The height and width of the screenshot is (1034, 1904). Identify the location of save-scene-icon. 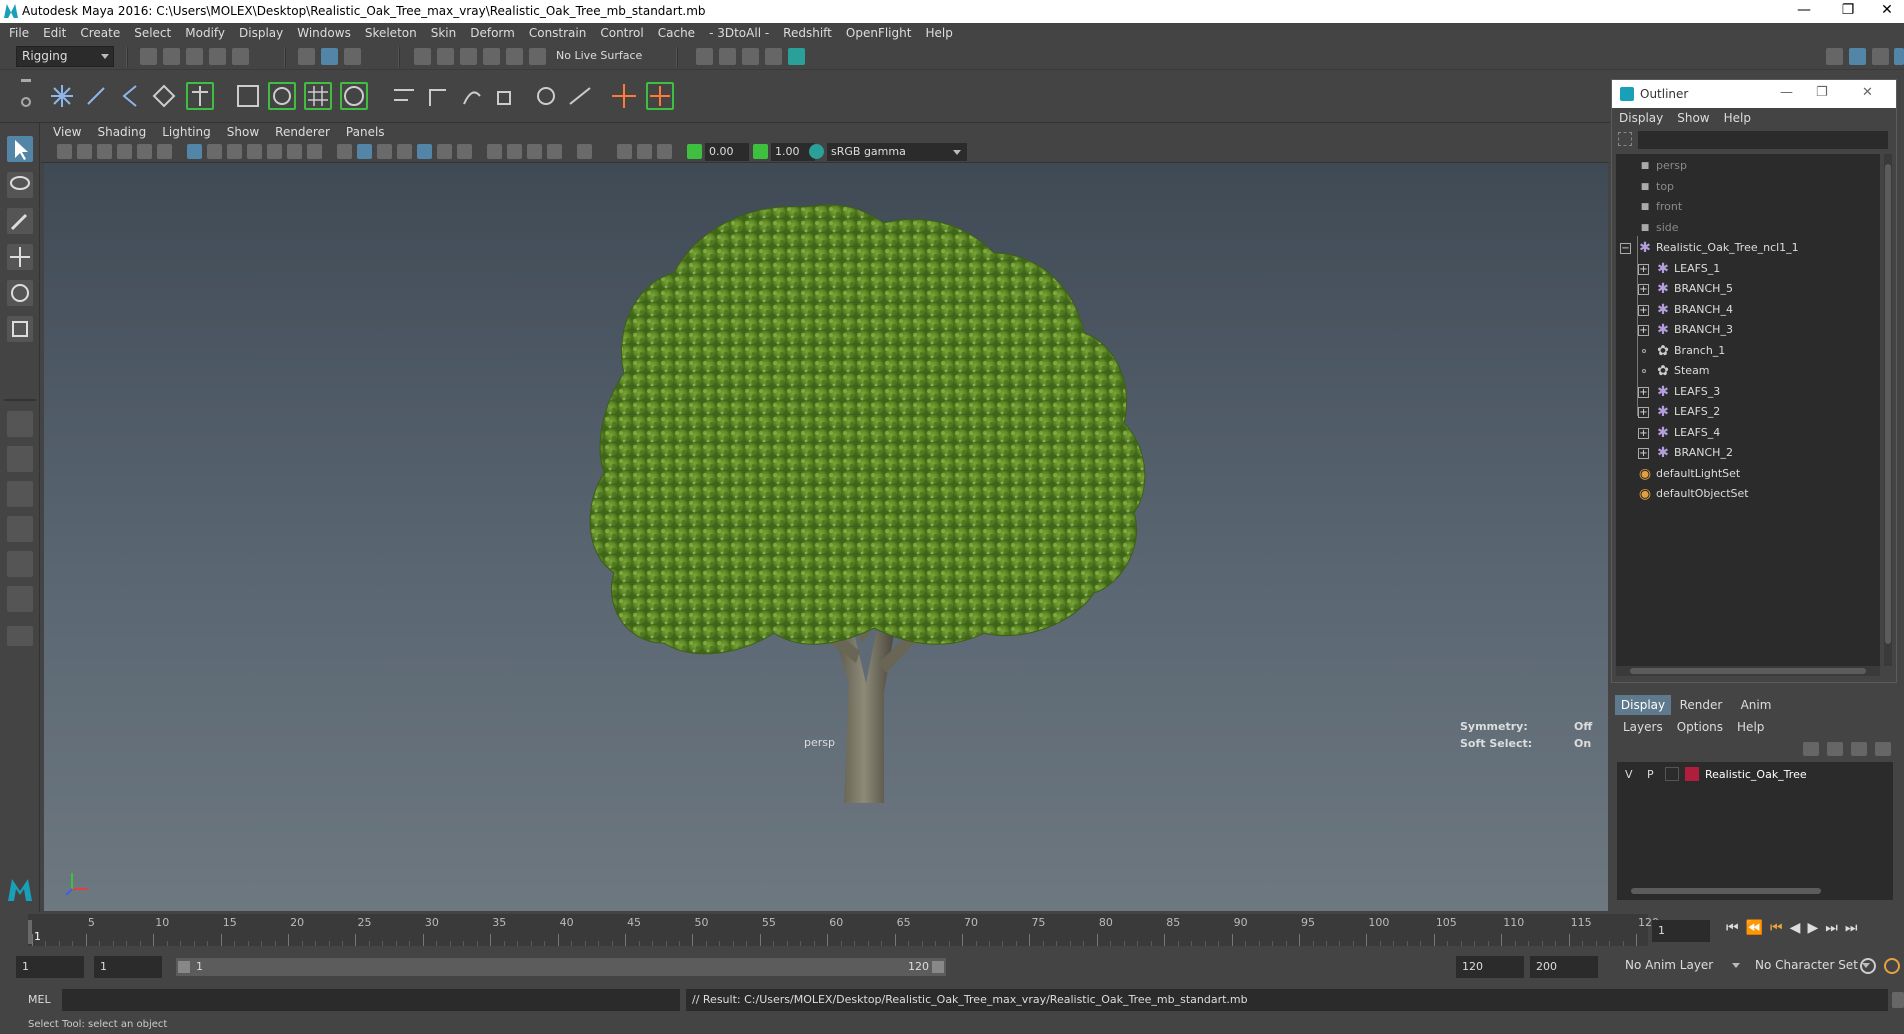
(194, 56).